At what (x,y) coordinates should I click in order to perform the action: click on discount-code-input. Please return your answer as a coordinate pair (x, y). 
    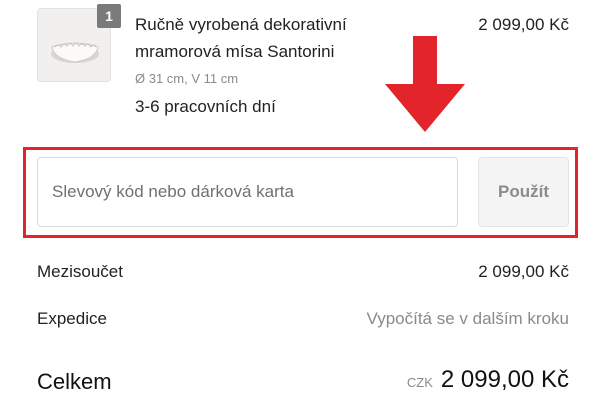
    Looking at the image, I should click on (247, 192).